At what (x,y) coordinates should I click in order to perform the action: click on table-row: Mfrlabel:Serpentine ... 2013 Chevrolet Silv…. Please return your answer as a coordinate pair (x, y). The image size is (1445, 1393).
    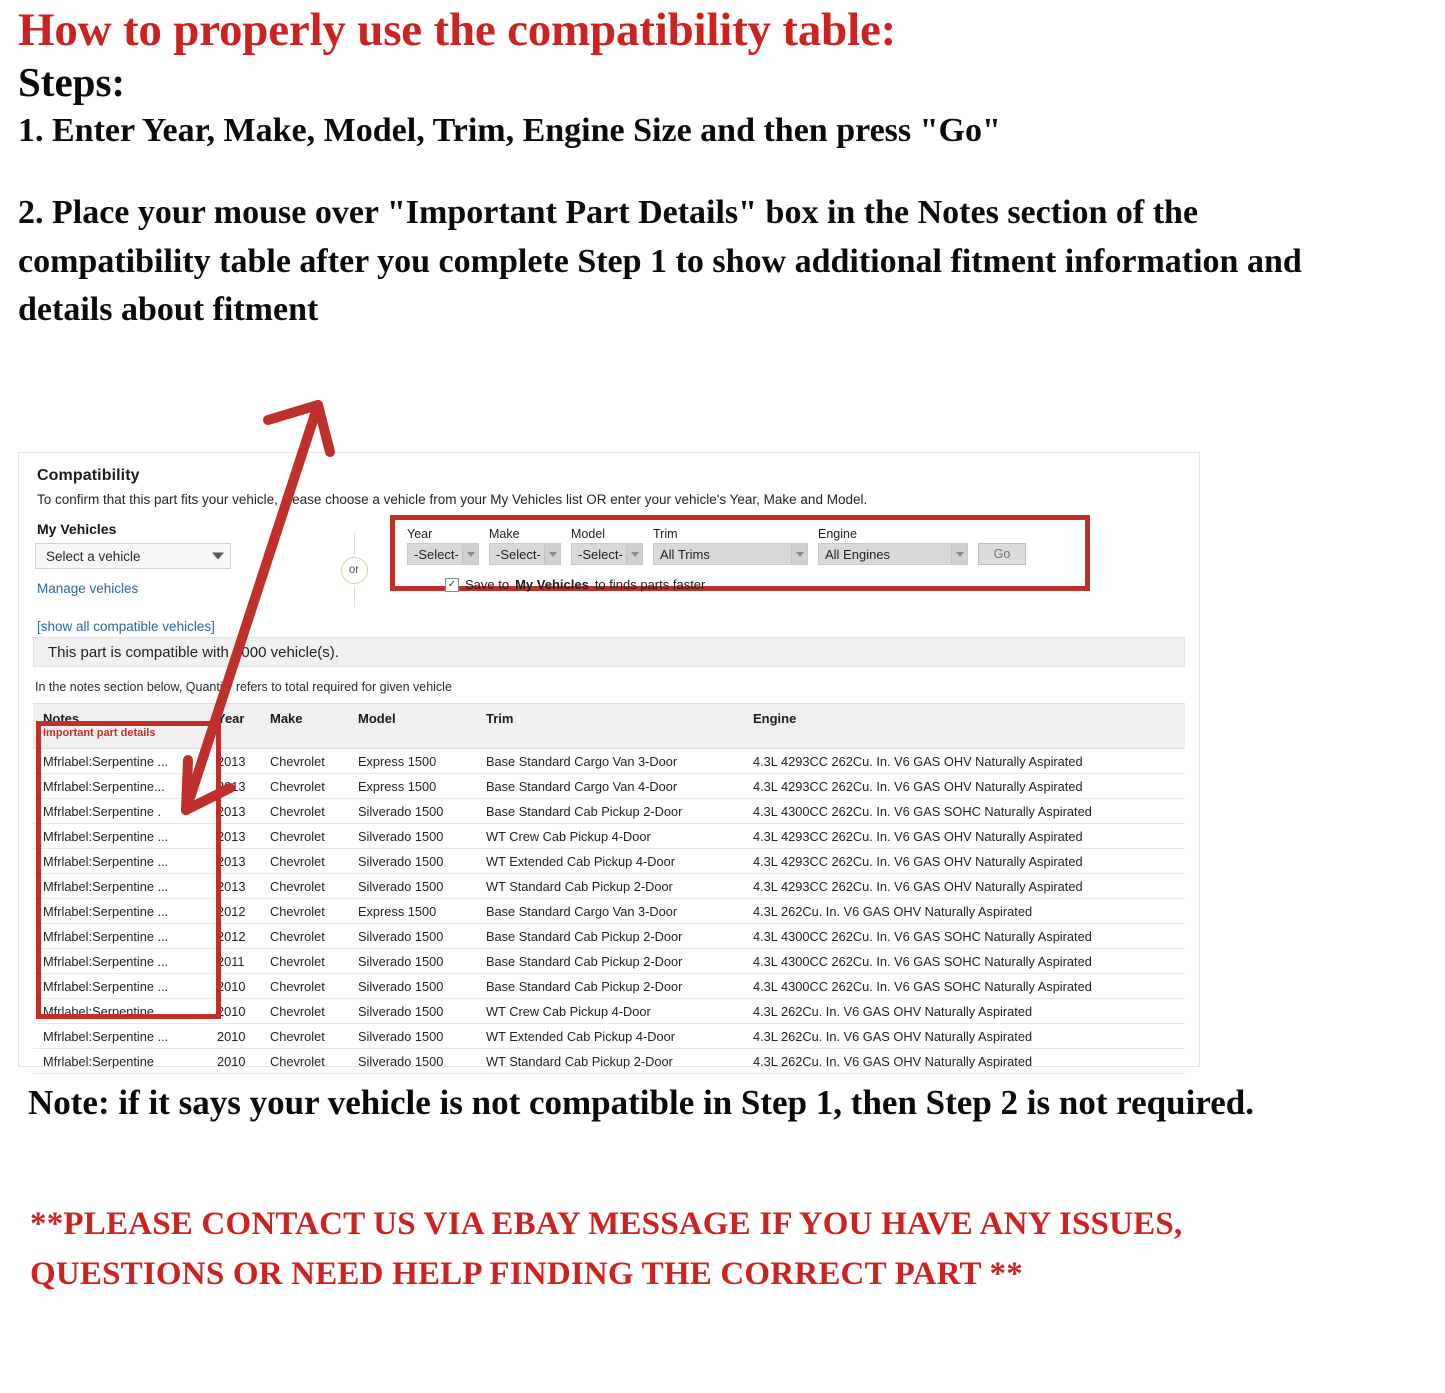
    Looking at the image, I should click on (609, 886).